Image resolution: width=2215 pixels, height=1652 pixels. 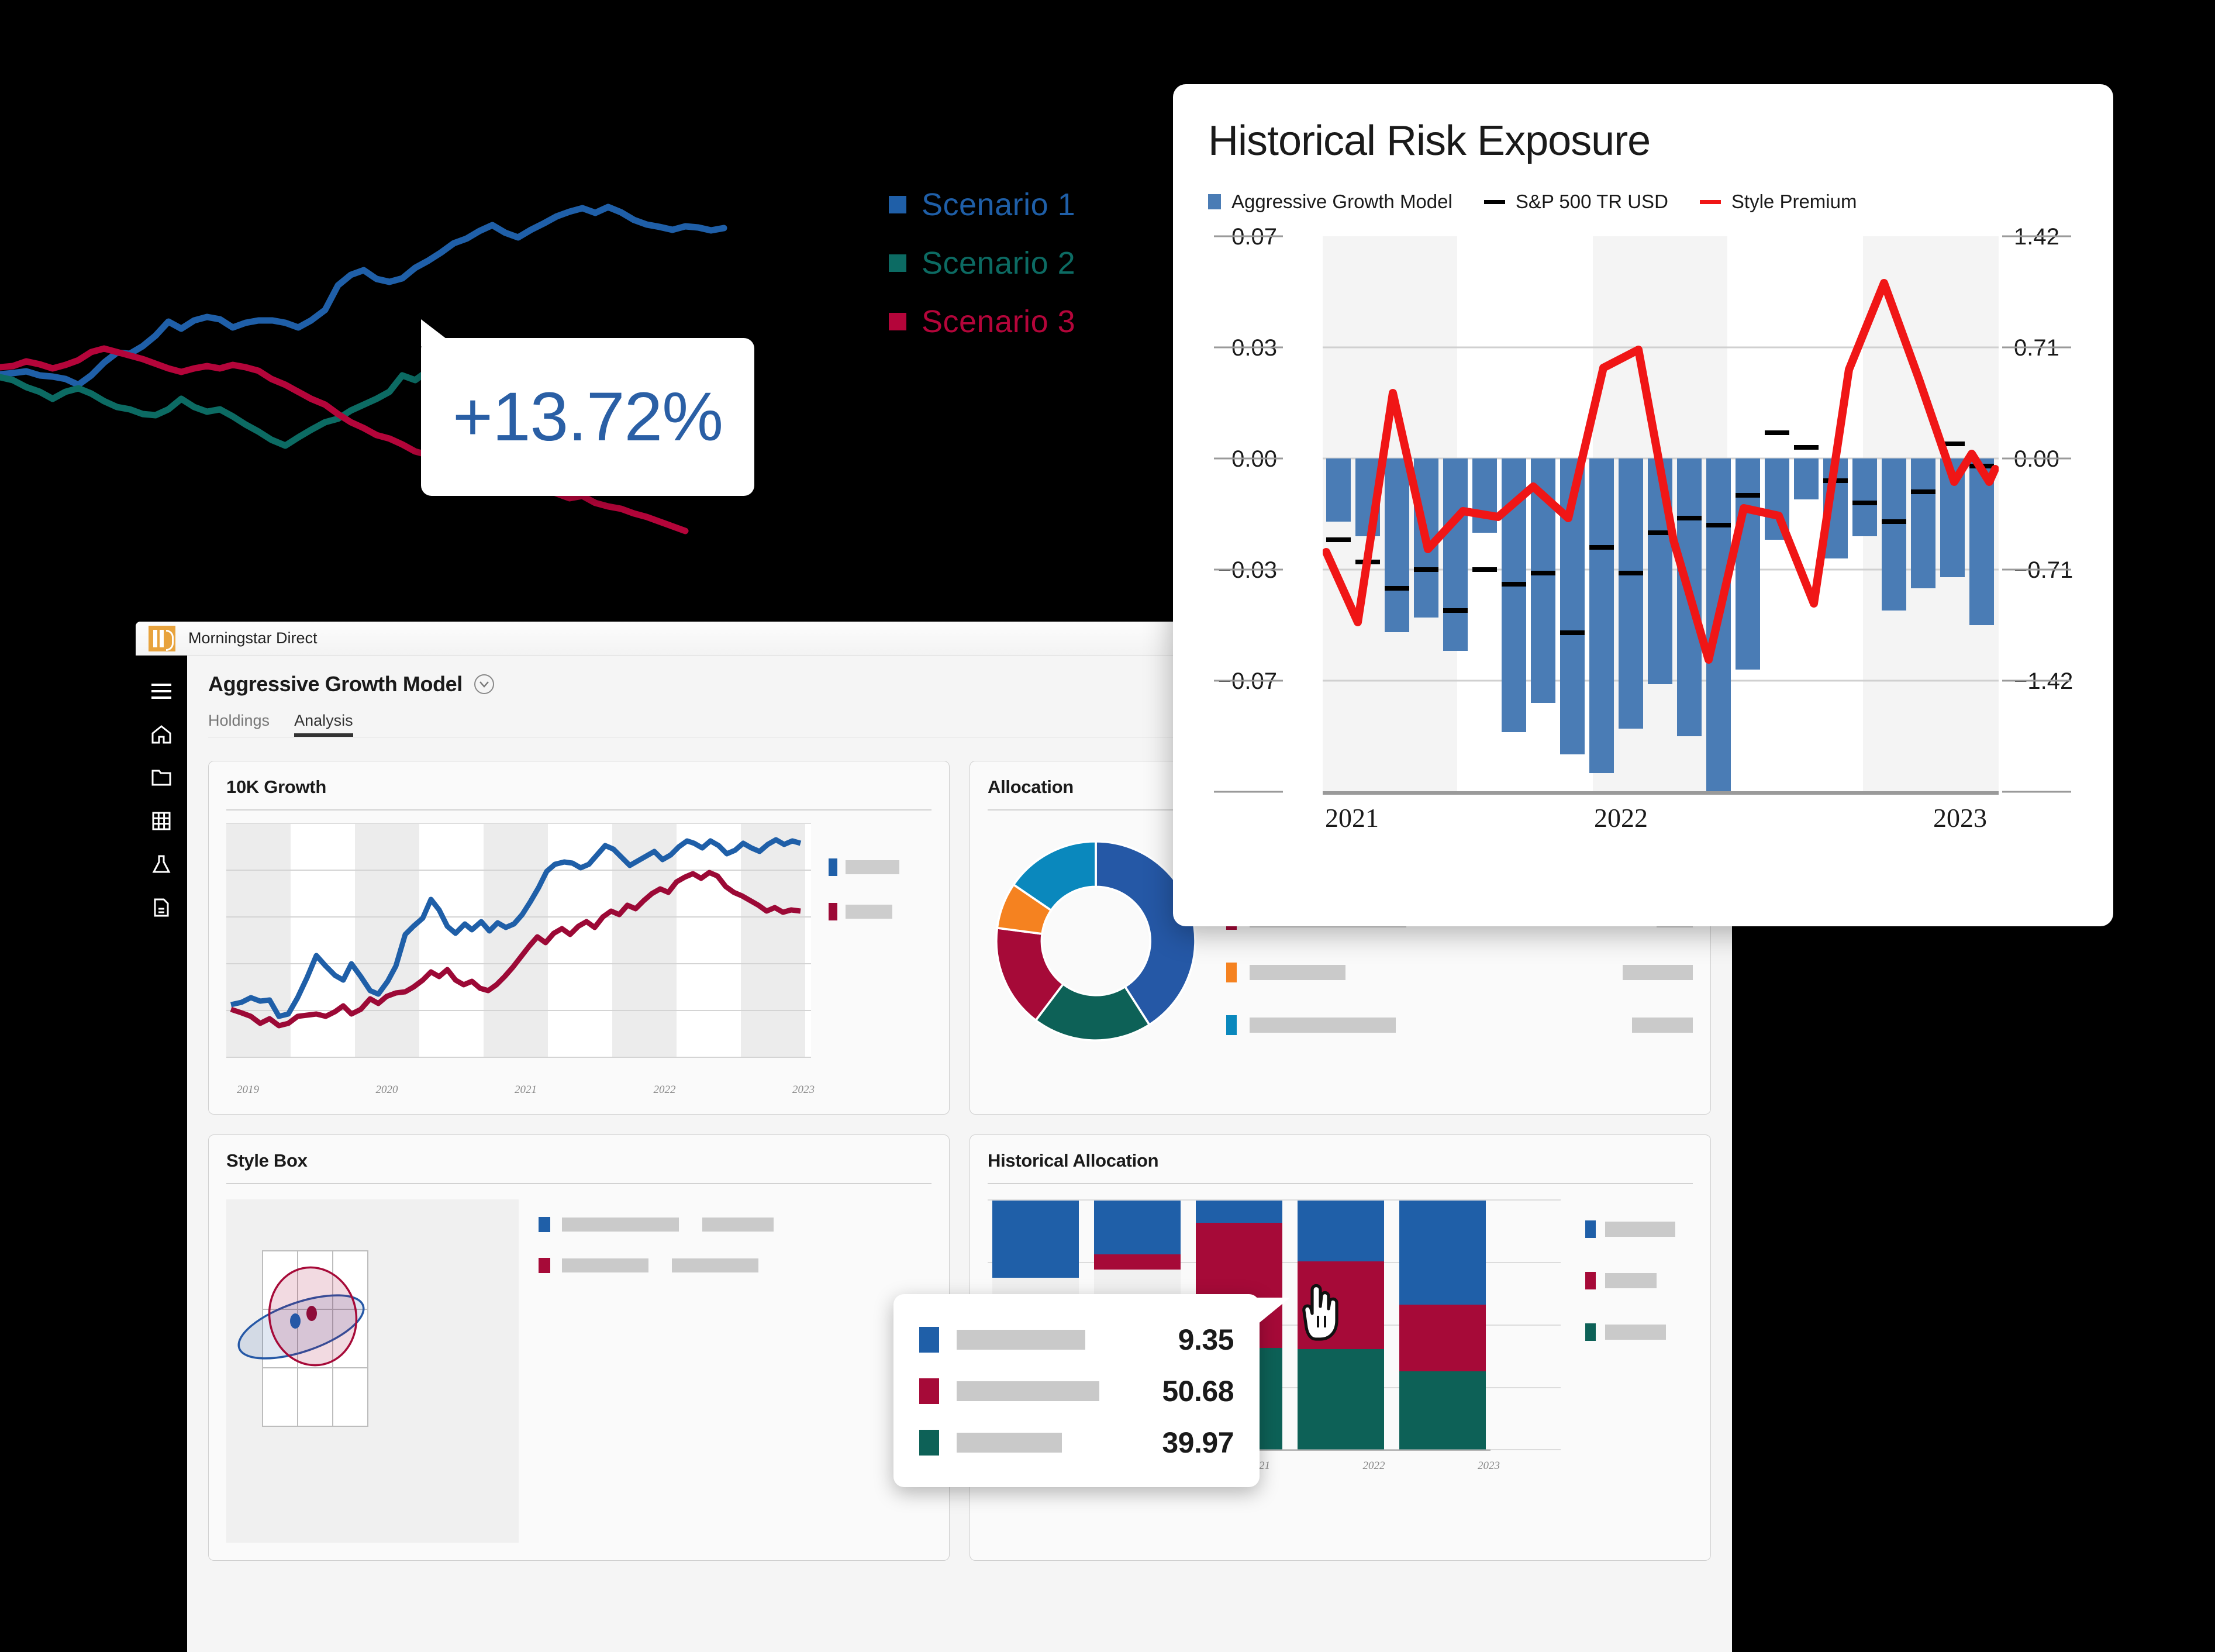 I want to click on axis-year: 2021, so click(x=526, y=1090).